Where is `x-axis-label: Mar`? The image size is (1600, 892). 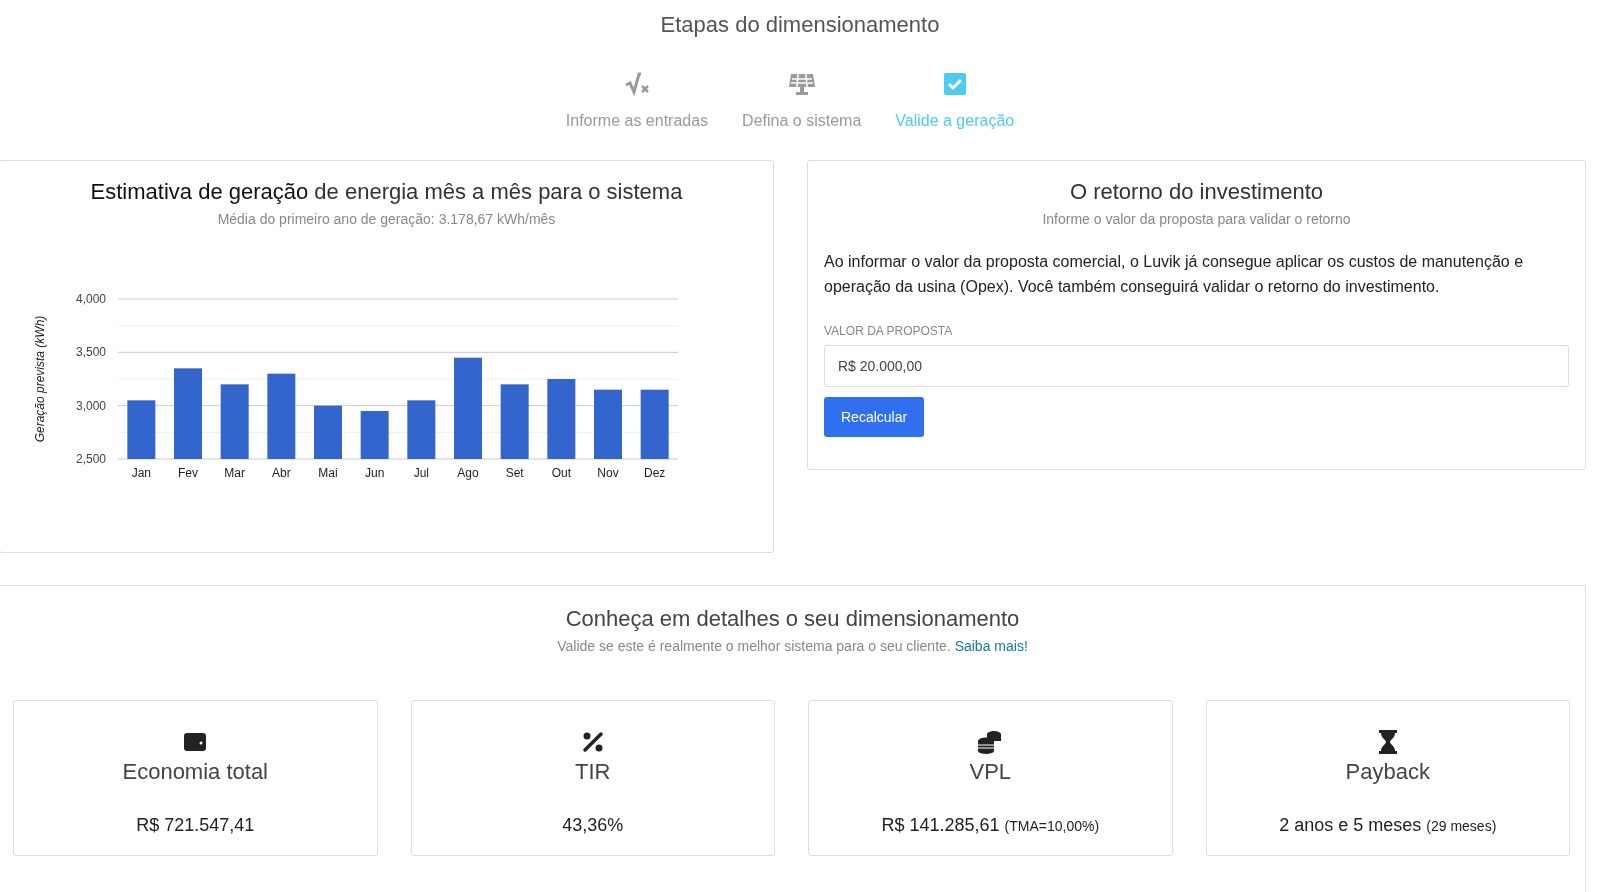 x-axis-label: Mar is located at coordinates (234, 473).